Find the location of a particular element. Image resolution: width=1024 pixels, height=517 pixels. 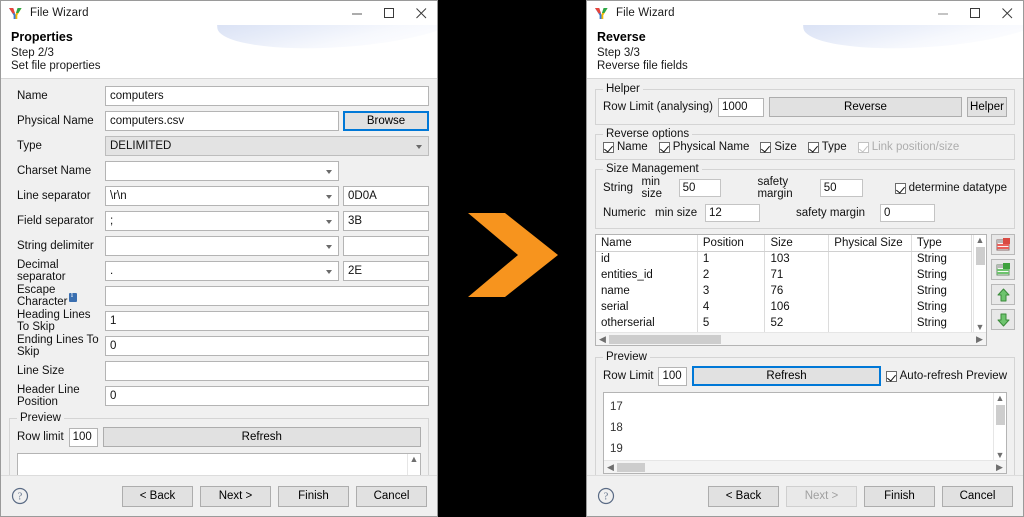

field-row-line-size: Line Size is located at coordinates (219, 370).